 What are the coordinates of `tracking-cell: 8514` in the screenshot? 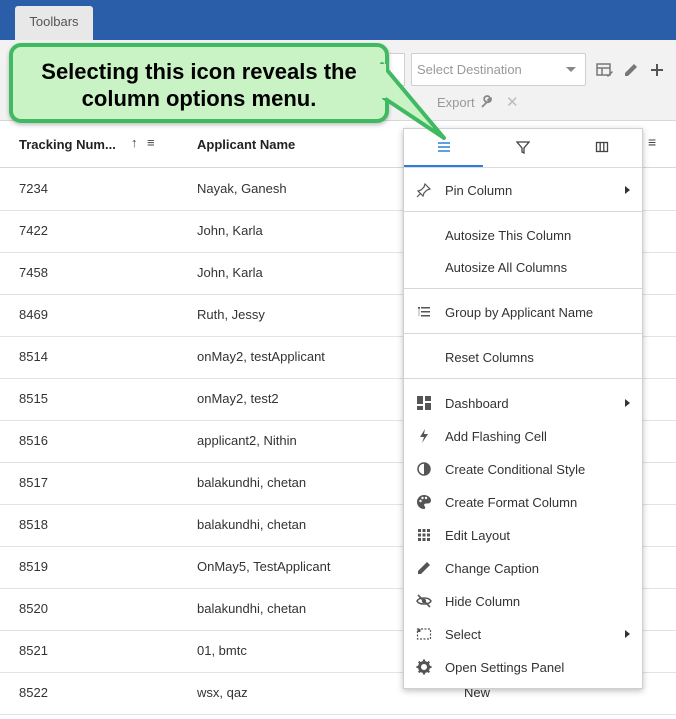 It's located at (33, 356).